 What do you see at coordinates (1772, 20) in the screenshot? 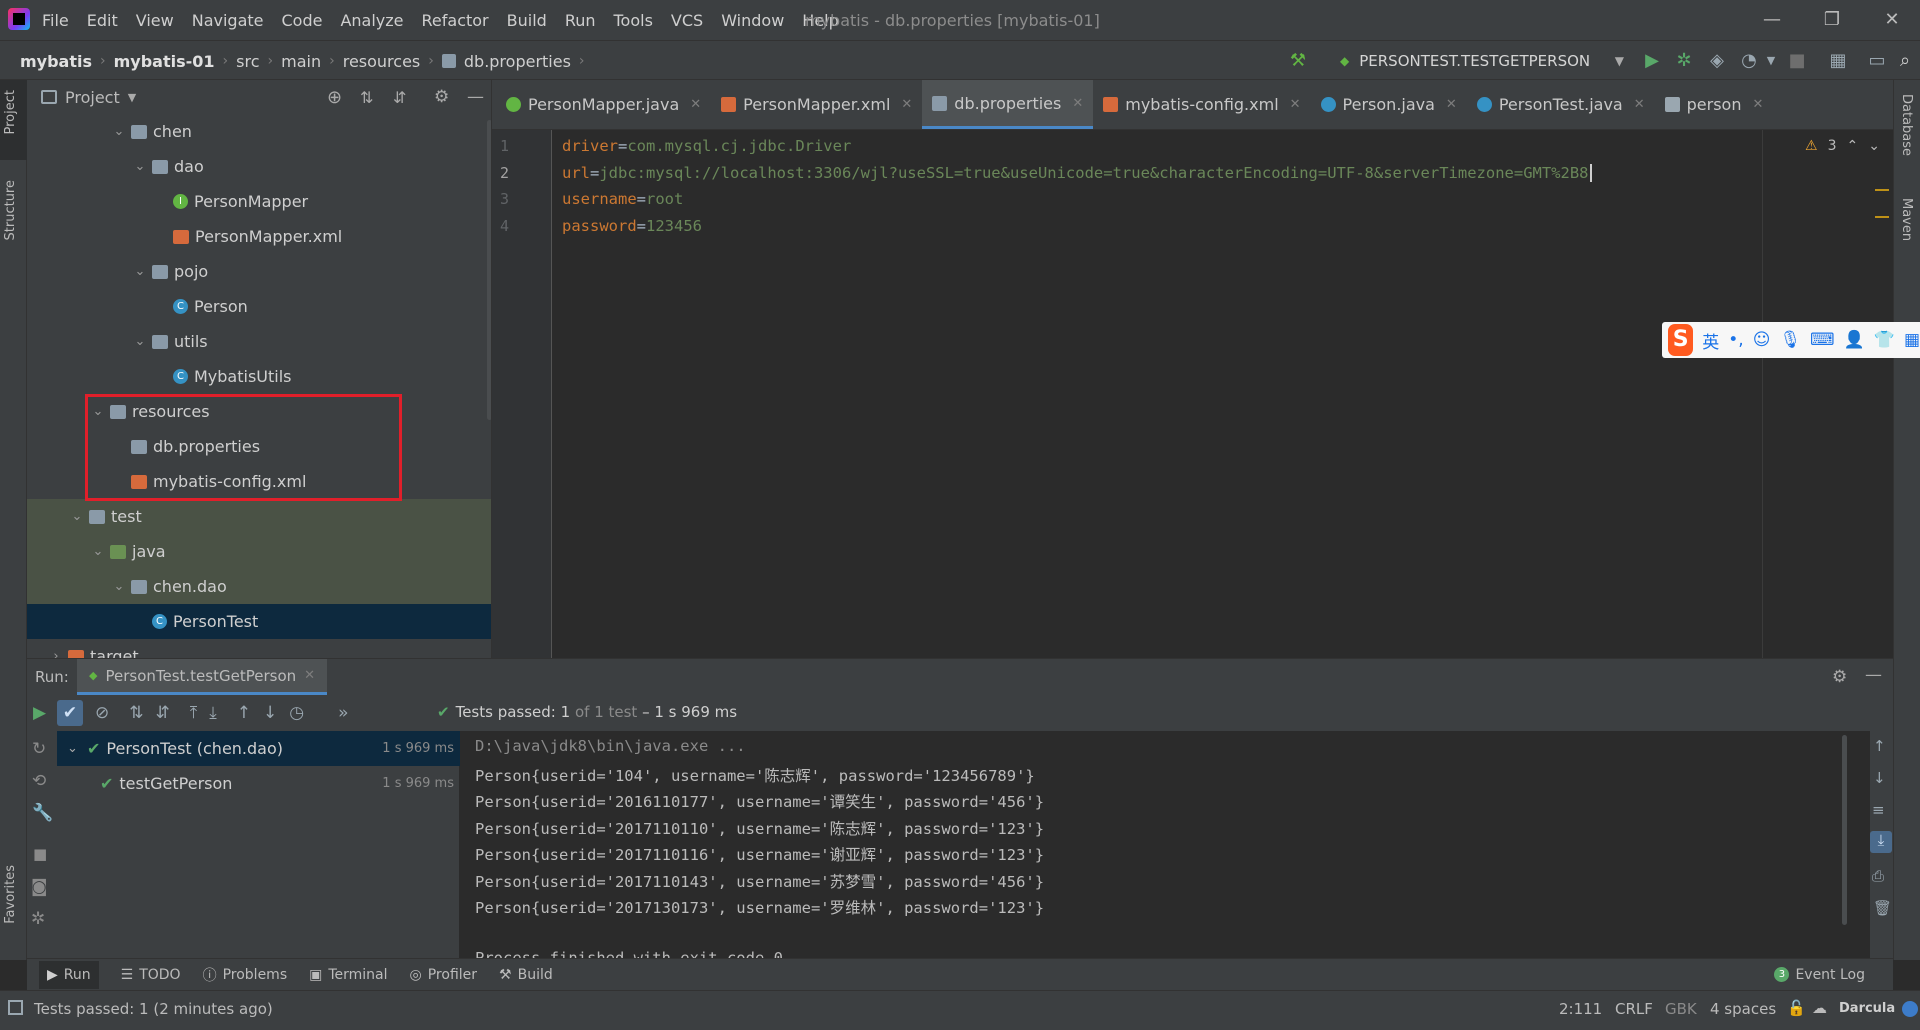
I see `minimize-button: —` at bounding box center [1772, 20].